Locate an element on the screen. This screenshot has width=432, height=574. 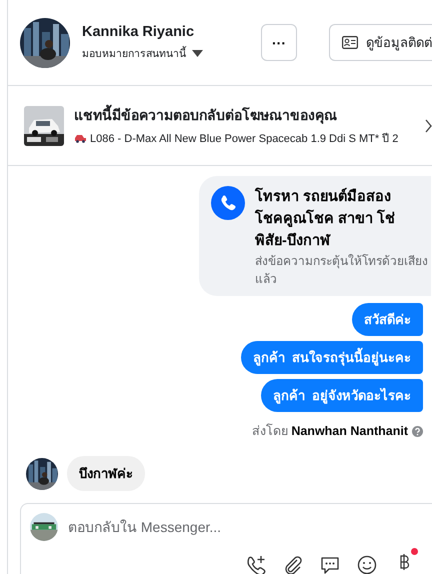
more-button: ··· is located at coordinates (279, 42).